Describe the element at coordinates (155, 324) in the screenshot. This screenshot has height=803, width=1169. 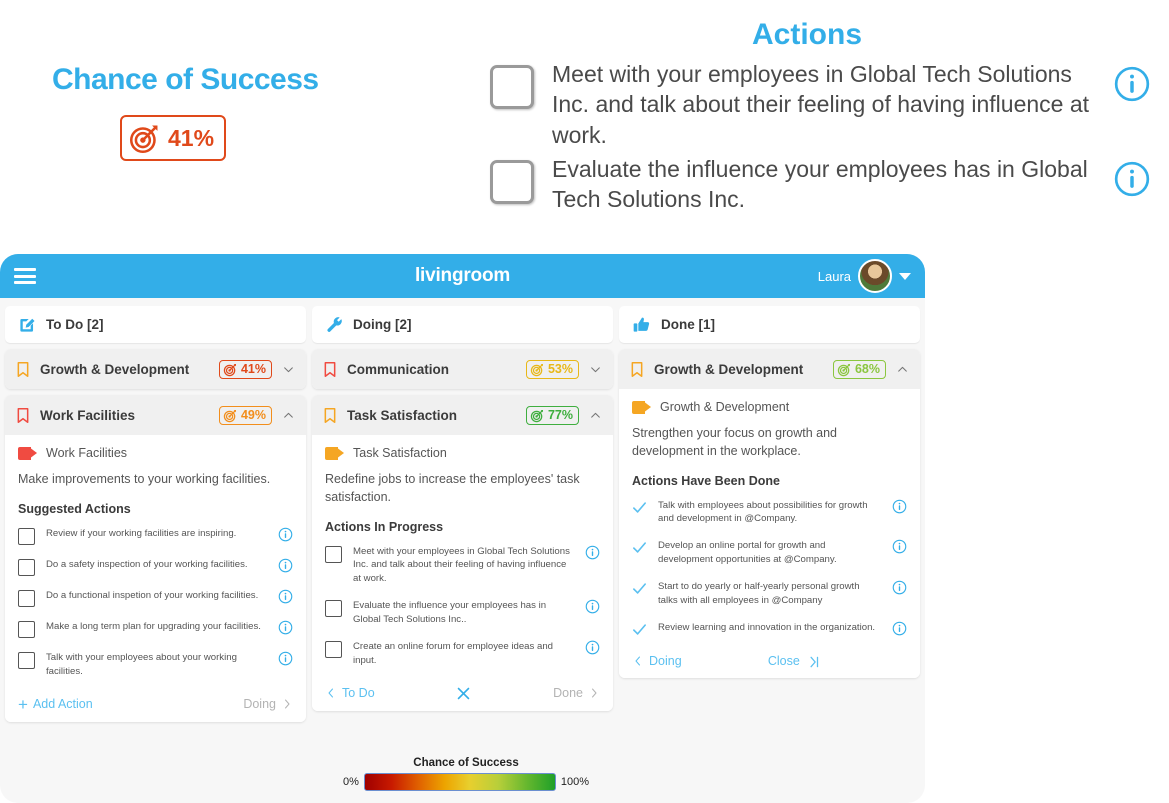
I see `tab-to: To Do [2]` at that location.